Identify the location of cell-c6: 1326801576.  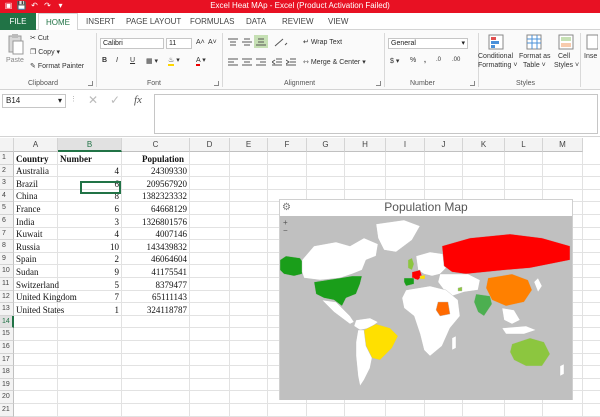
(154, 222).